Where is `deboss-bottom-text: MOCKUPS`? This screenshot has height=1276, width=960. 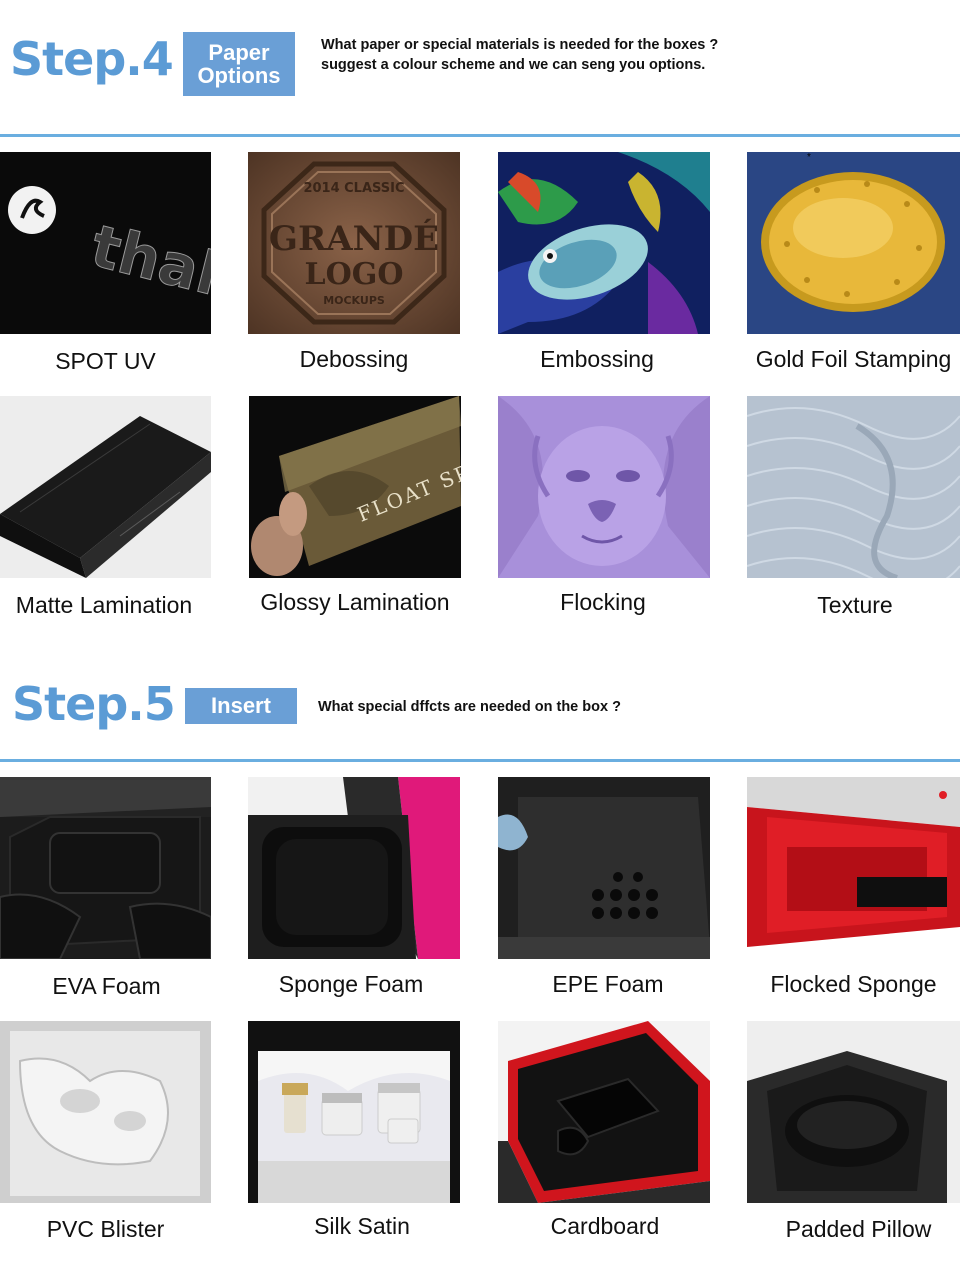
deboss-bottom-text: MOCKUPS is located at coordinates (354, 300).